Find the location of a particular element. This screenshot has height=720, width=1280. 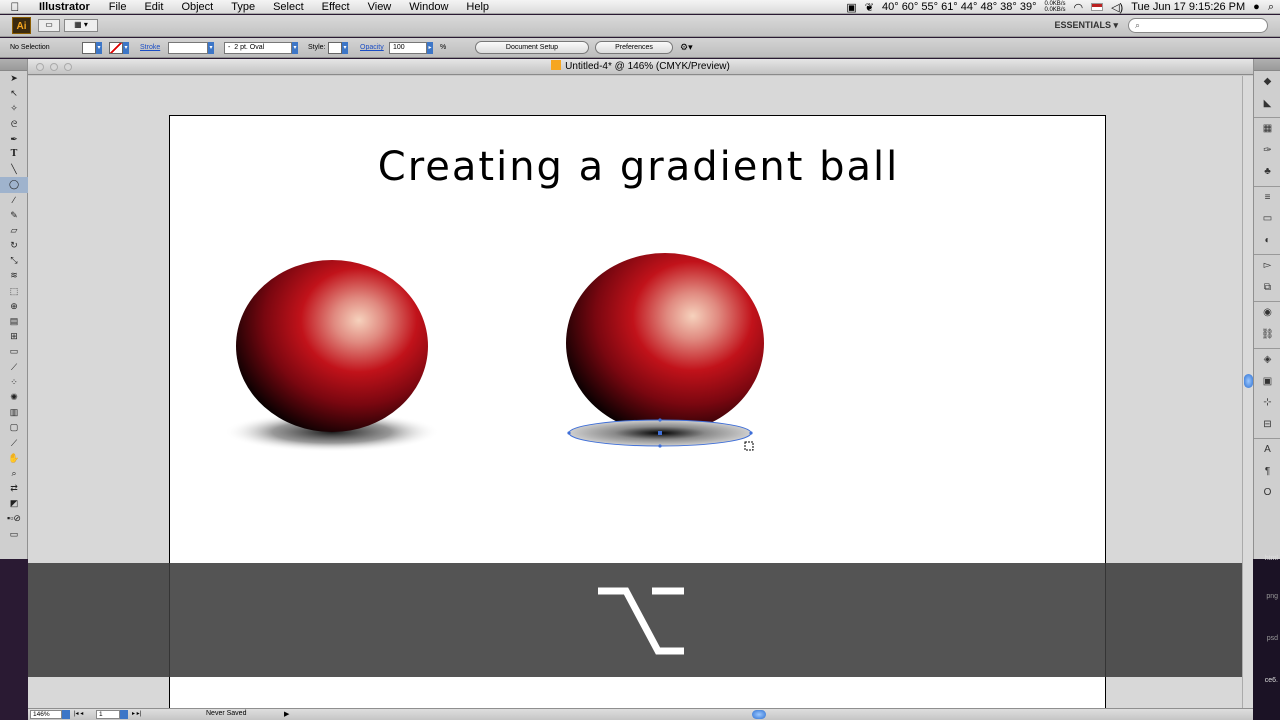

stroke-swatch is located at coordinates (116, 48).